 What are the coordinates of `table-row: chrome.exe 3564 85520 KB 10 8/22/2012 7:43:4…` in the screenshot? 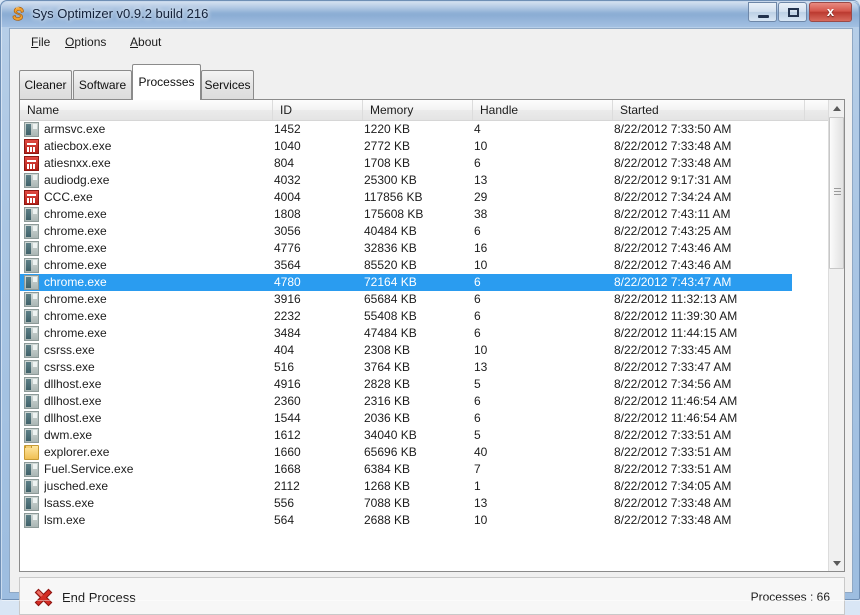 It's located at (424, 265).